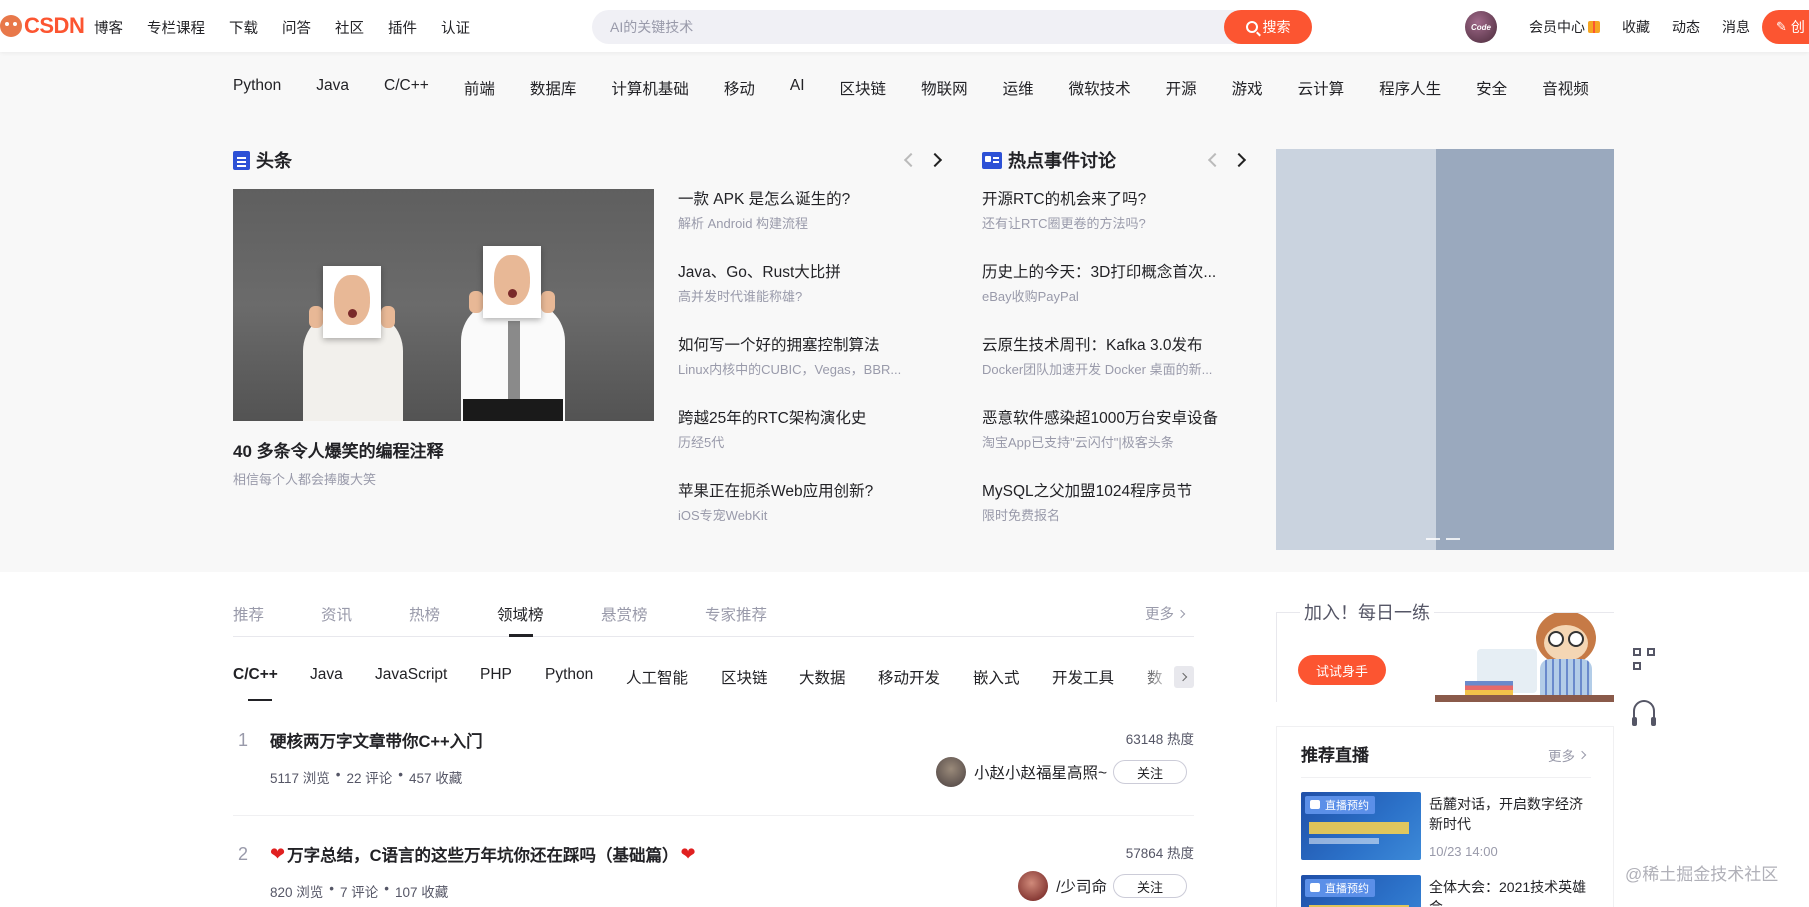 The height and width of the screenshot is (907, 1809). Describe the element at coordinates (1107, 298) in the screenshot. I see `list-item: 历史上的今天：3D打印概念首次... eBay收购PayPal` at that location.